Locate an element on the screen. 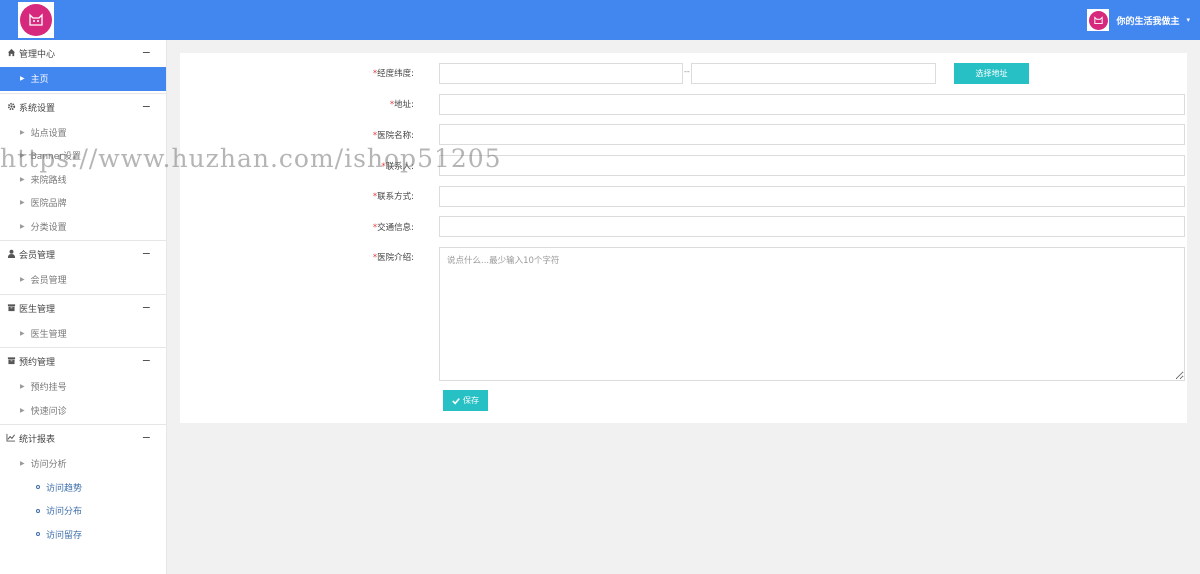  sidebar-section-appointments: 预约管理 − is located at coordinates (83, 361).